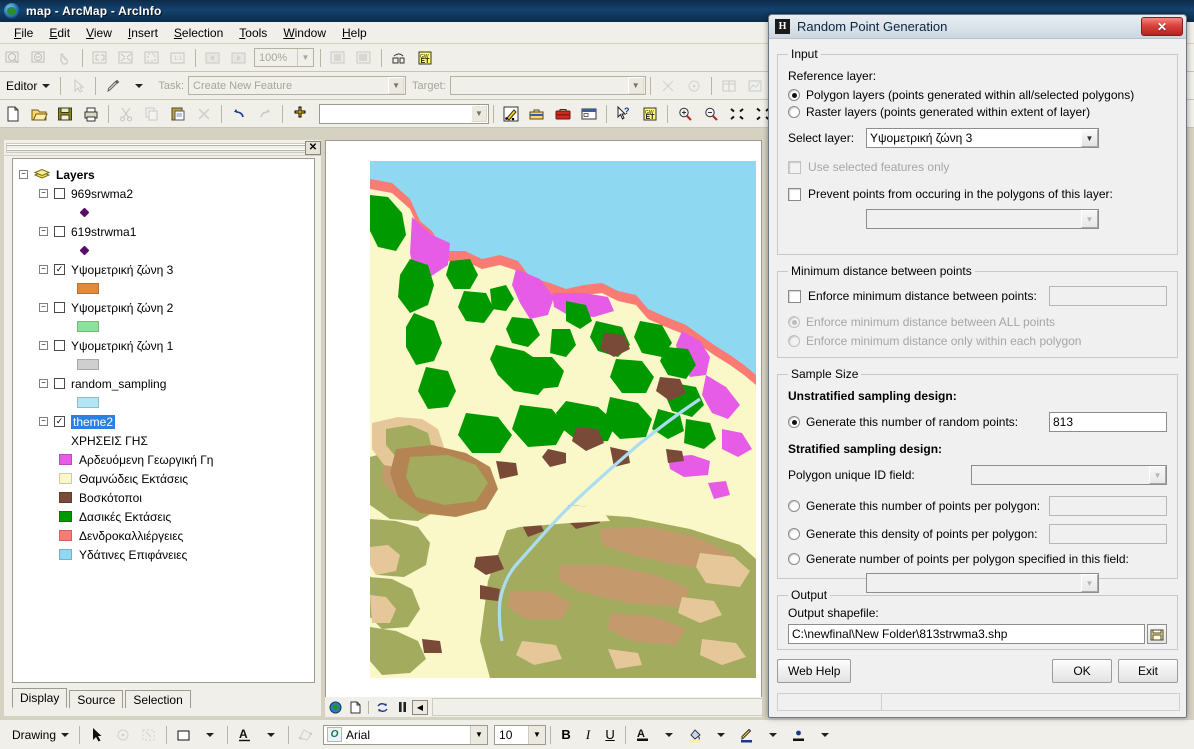  I want to click on sketch-tool-pencil-icon, so click(113, 86).